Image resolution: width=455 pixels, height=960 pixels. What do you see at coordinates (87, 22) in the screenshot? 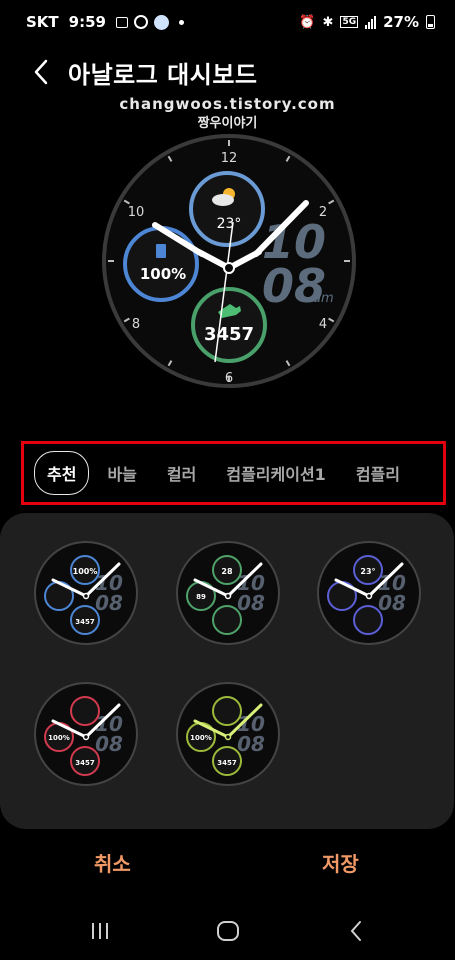
I see `clock: 9:59` at bounding box center [87, 22].